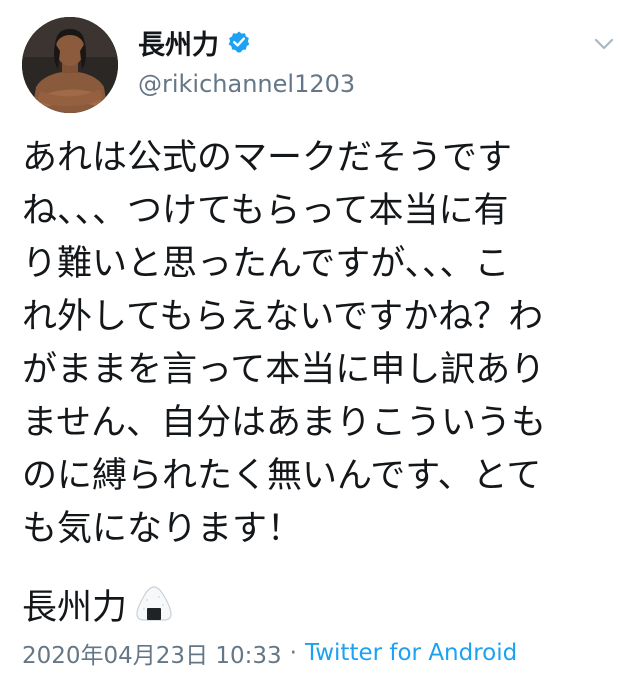  I want to click on author-display-name: 長州力, so click(178, 42).